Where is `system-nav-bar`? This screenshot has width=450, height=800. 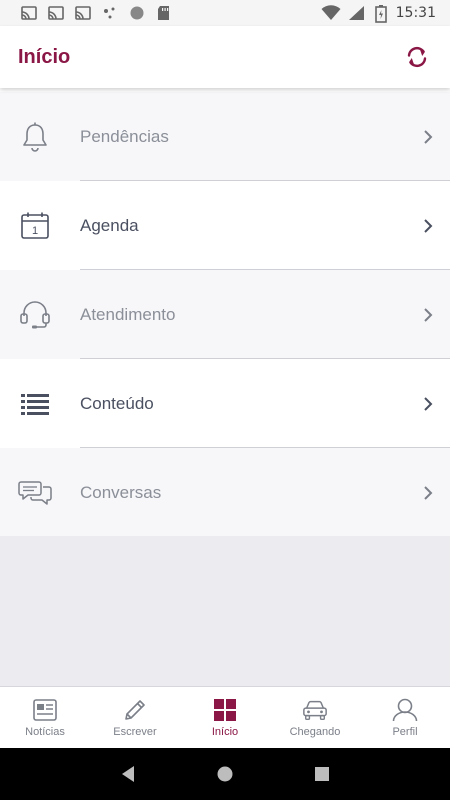 system-nav-bar is located at coordinates (225, 774).